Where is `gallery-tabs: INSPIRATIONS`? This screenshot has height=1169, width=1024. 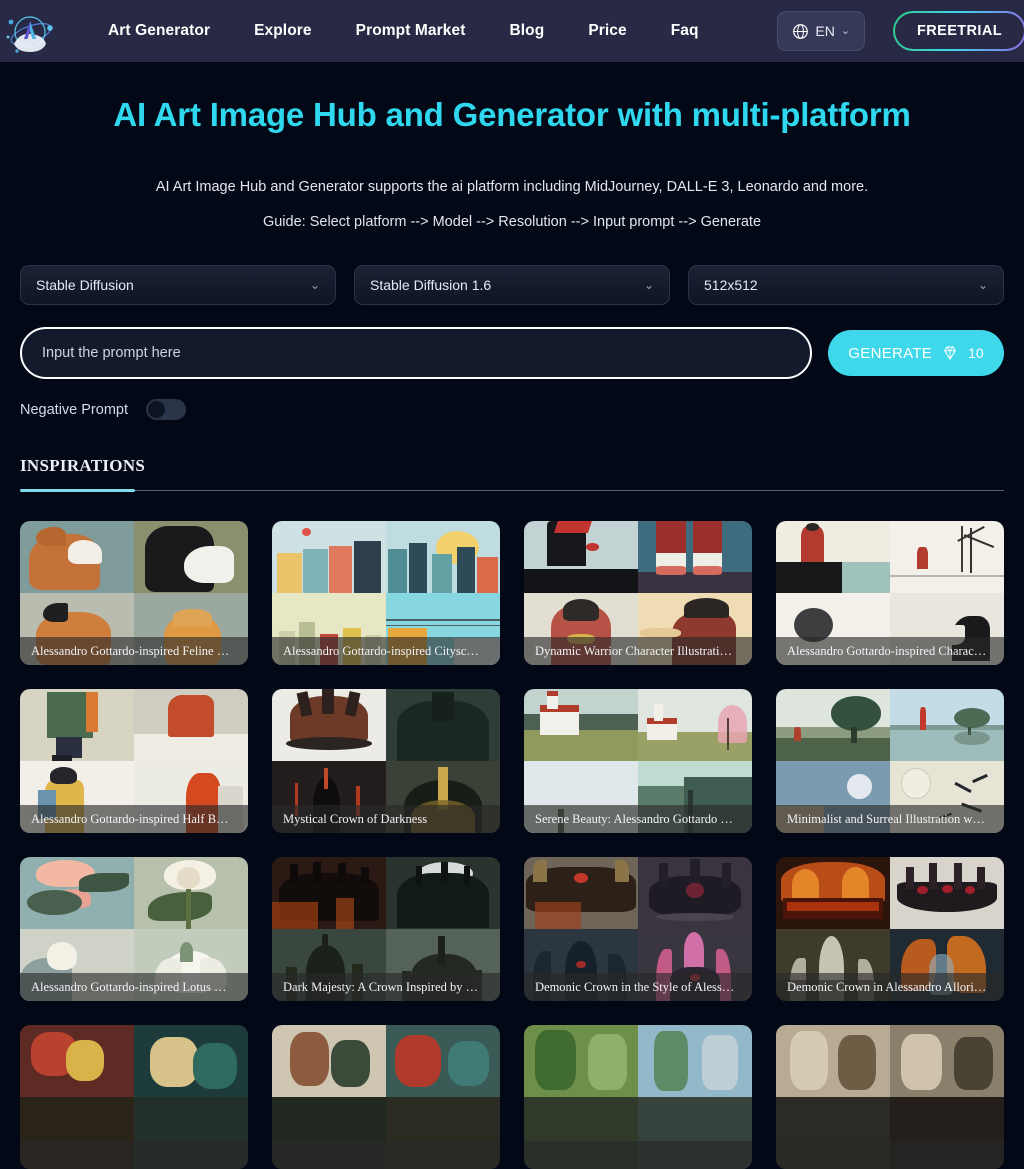 gallery-tabs: INSPIRATIONS is located at coordinates (512, 474).